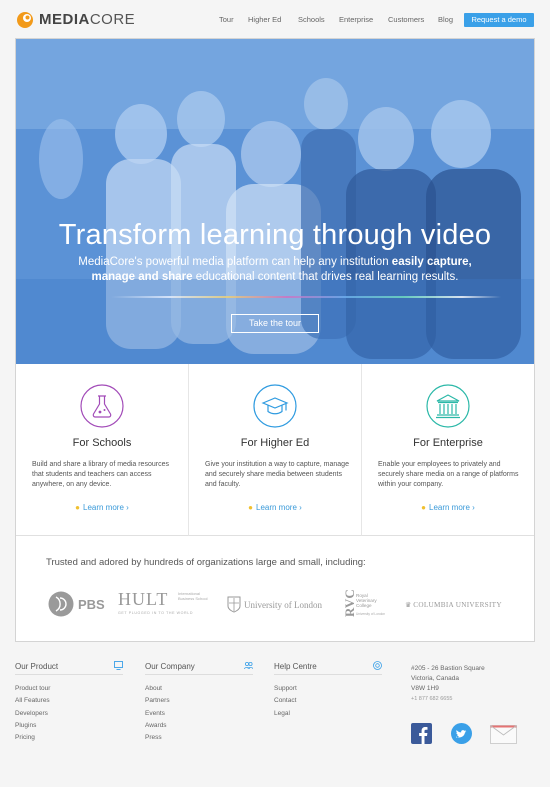 The width and height of the screenshot is (550, 787). Describe the element at coordinates (37, 666) in the screenshot. I see `footer-heading-product-label: Our Product` at that location.